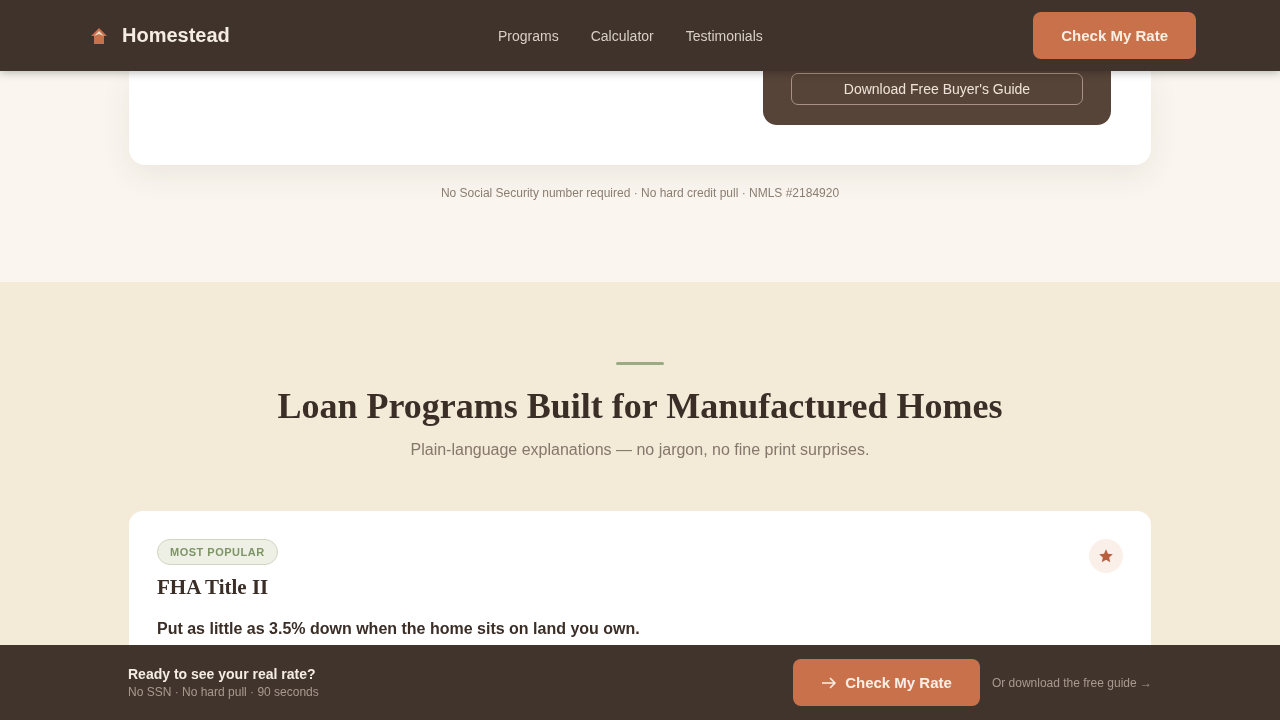  Describe the element at coordinates (1071, 682) in the screenshot. I see `download-guide-link: Or download the free guide →` at that location.